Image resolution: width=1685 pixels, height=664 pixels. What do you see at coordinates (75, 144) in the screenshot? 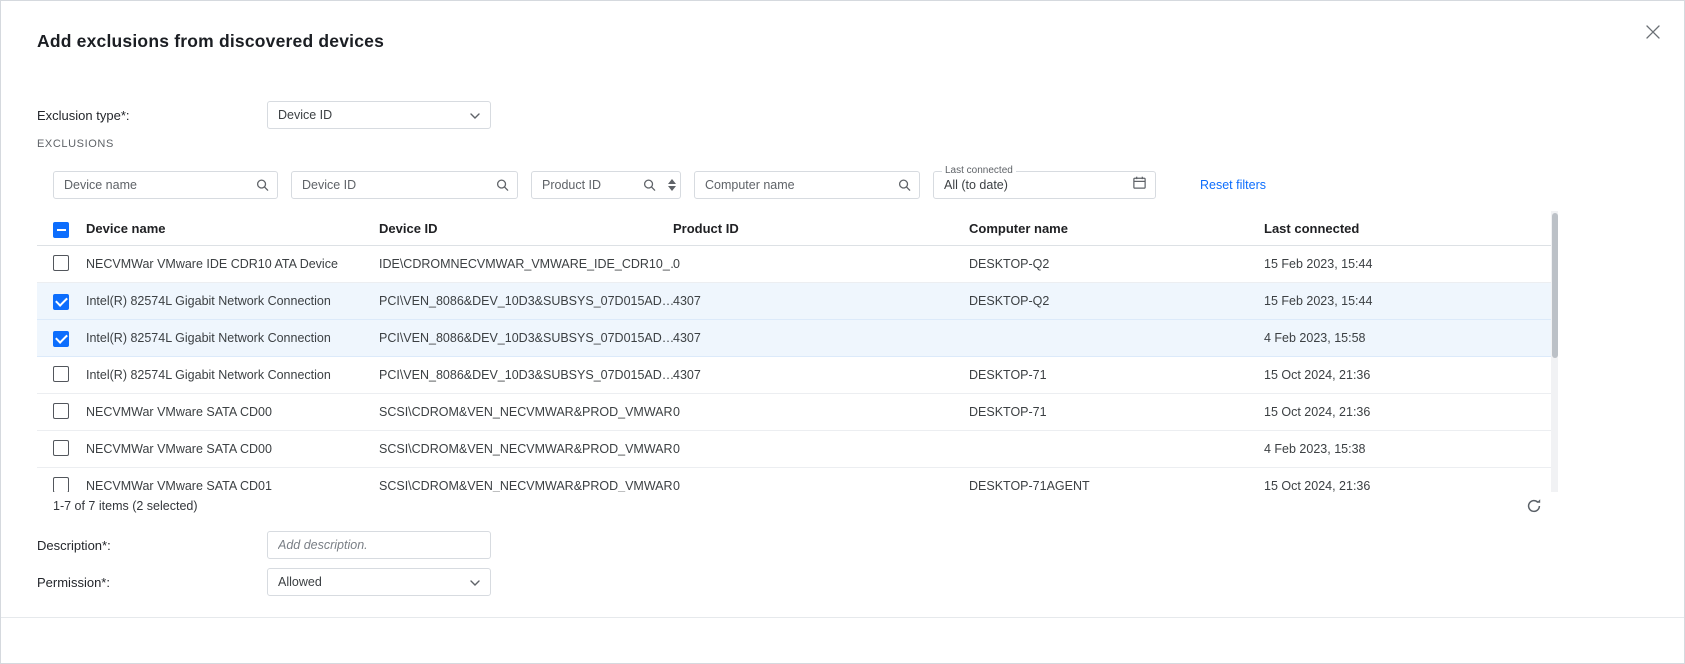
I see `exclusions-section-label: EXCLUSIONS` at bounding box center [75, 144].